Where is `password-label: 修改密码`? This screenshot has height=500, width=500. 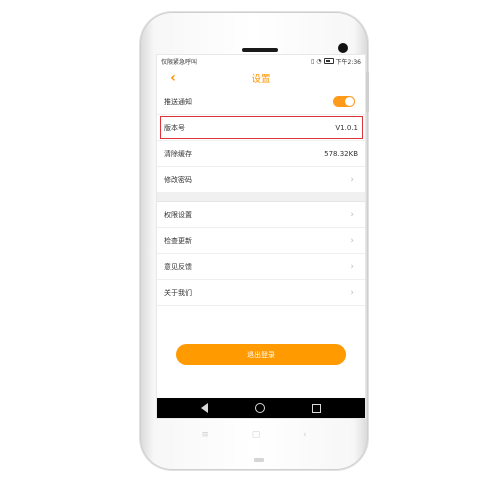
password-label: 修改密码 is located at coordinates (178, 179).